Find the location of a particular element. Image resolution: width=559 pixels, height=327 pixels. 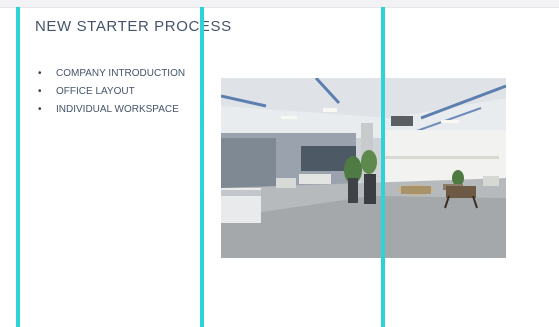

guide-line-right is located at coordinates (383, 167).